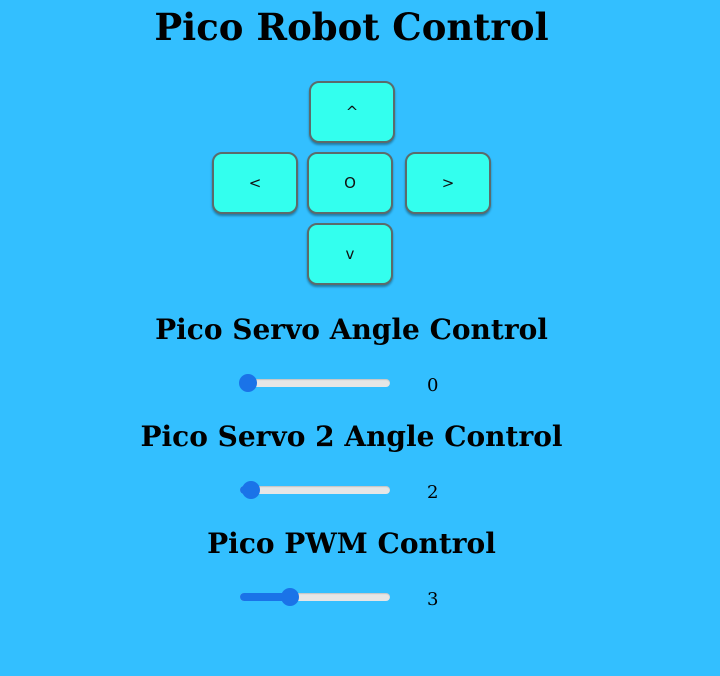  Describe the element at coordinates (351, 27) in the screenshot. I see `page-title: Pico Robot Control` at that location.